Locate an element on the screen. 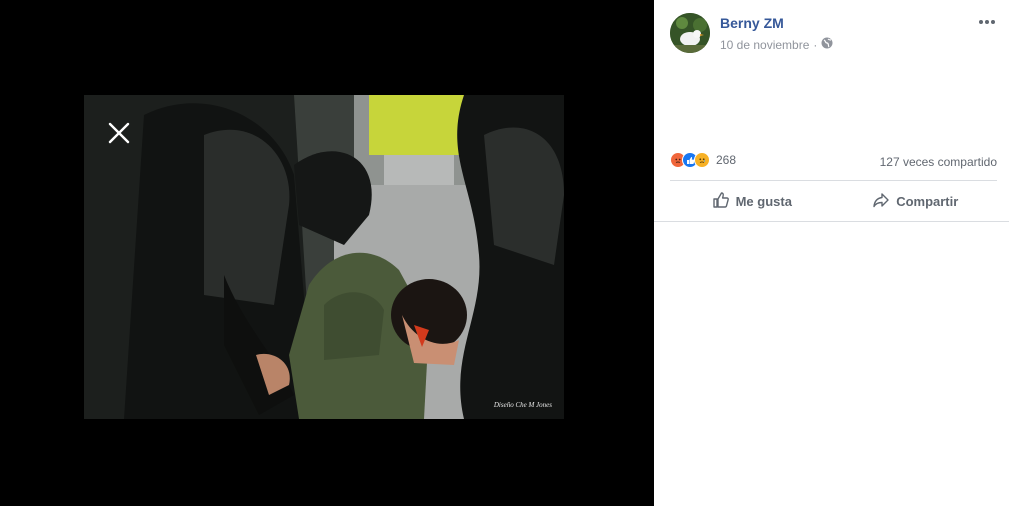  share-label: Compartir is located at coordinates (927, 201).